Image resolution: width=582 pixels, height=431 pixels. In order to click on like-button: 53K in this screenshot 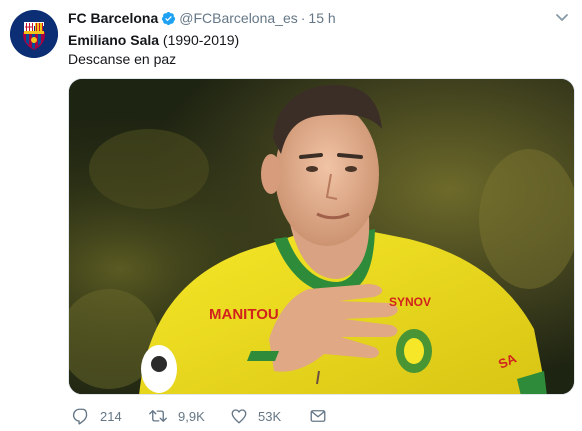, I will do `click(255, 416)`.